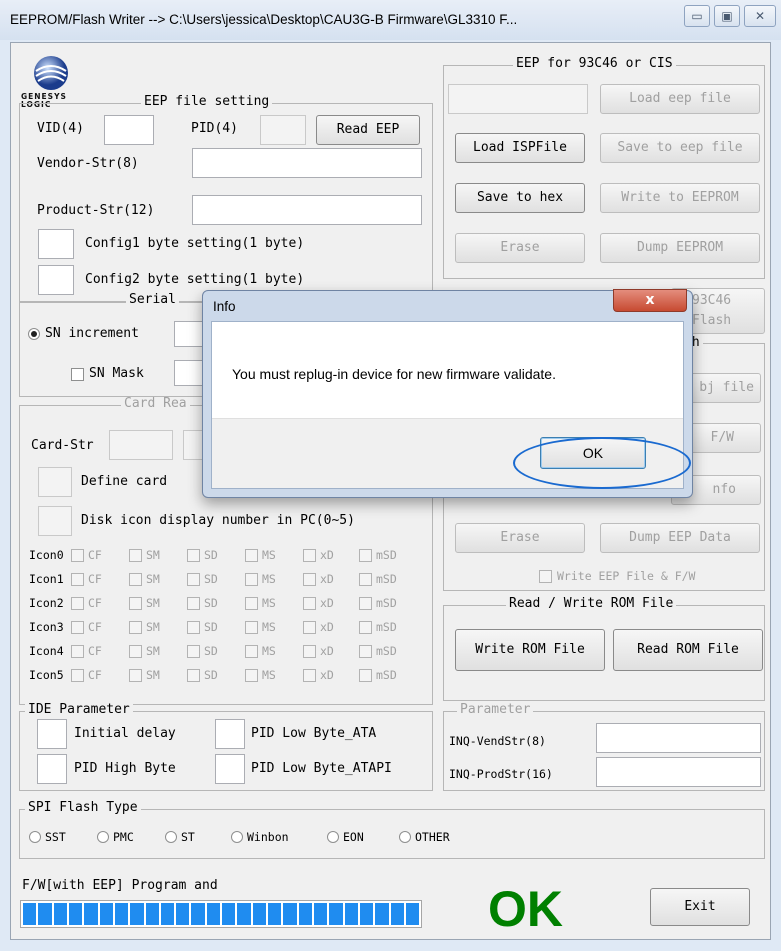 The width and height of the screenshot is (781, 951). What do you see at coordinates (678, 738) in the screenshot?
I see `inq-vendstr-input` at bounding box center [678, 738].